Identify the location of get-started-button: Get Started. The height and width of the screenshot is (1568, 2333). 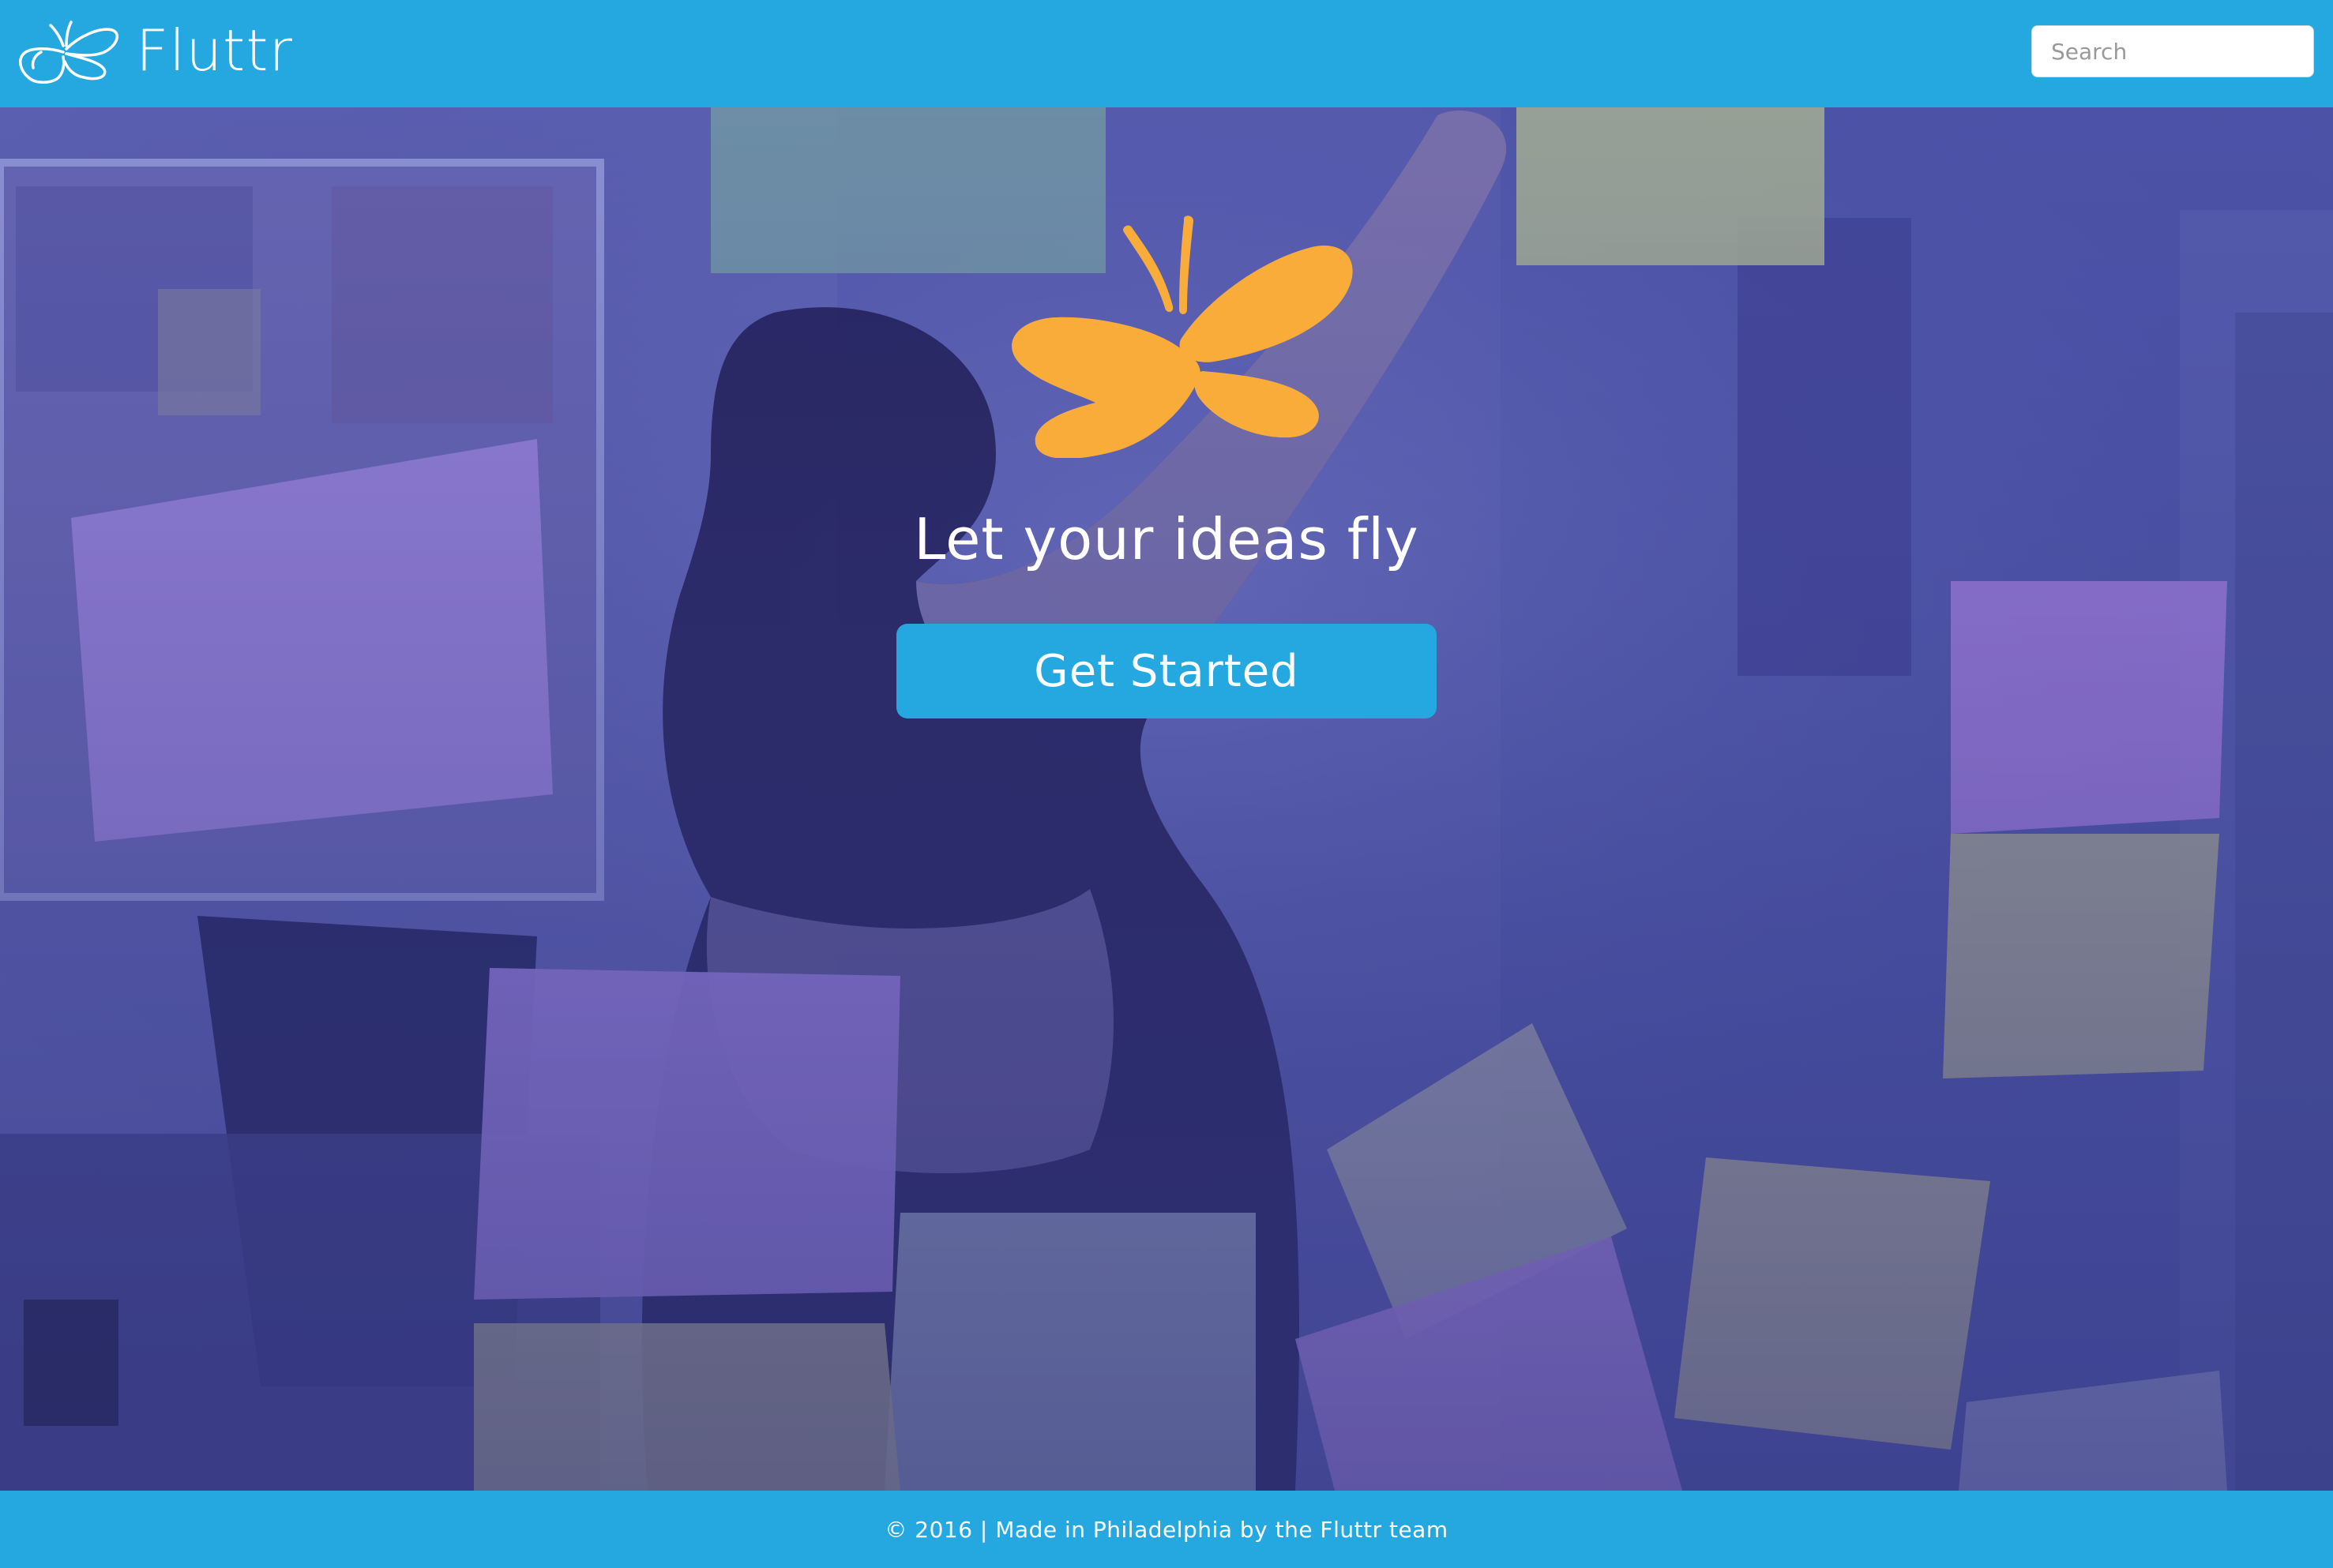
(1166, 671).